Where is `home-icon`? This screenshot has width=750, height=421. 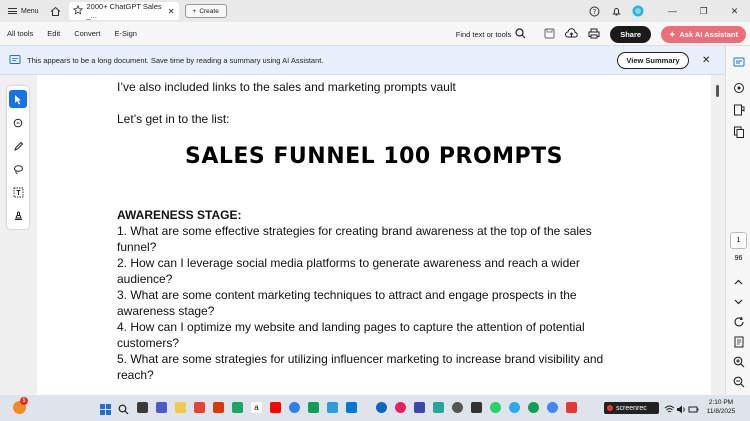 home-icon is located at coordinates (56, 11).